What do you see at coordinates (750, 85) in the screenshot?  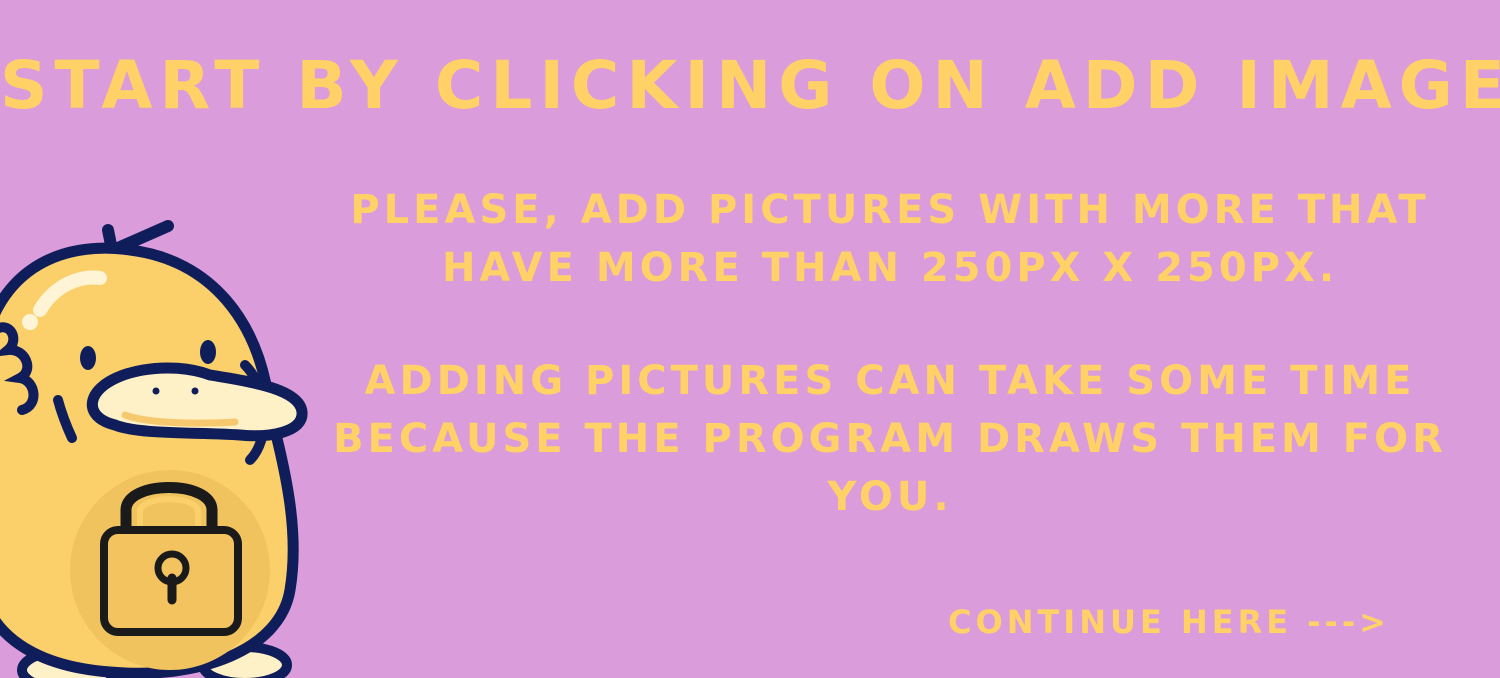 I see `page-title: Start by clicking on add image` at bounding box center [750, 85].